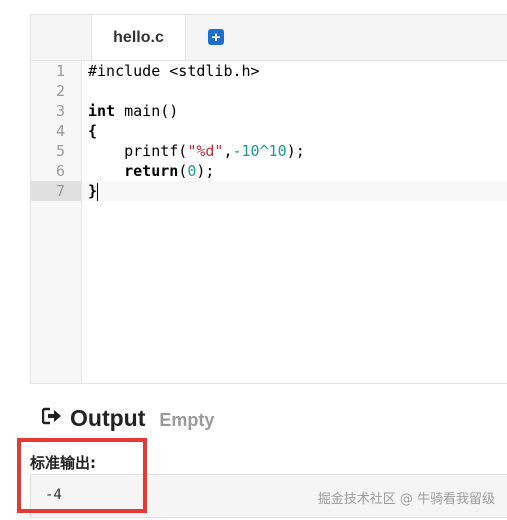 The image size is (507, 520). I want to click on call-end: );, so click(295, 151).